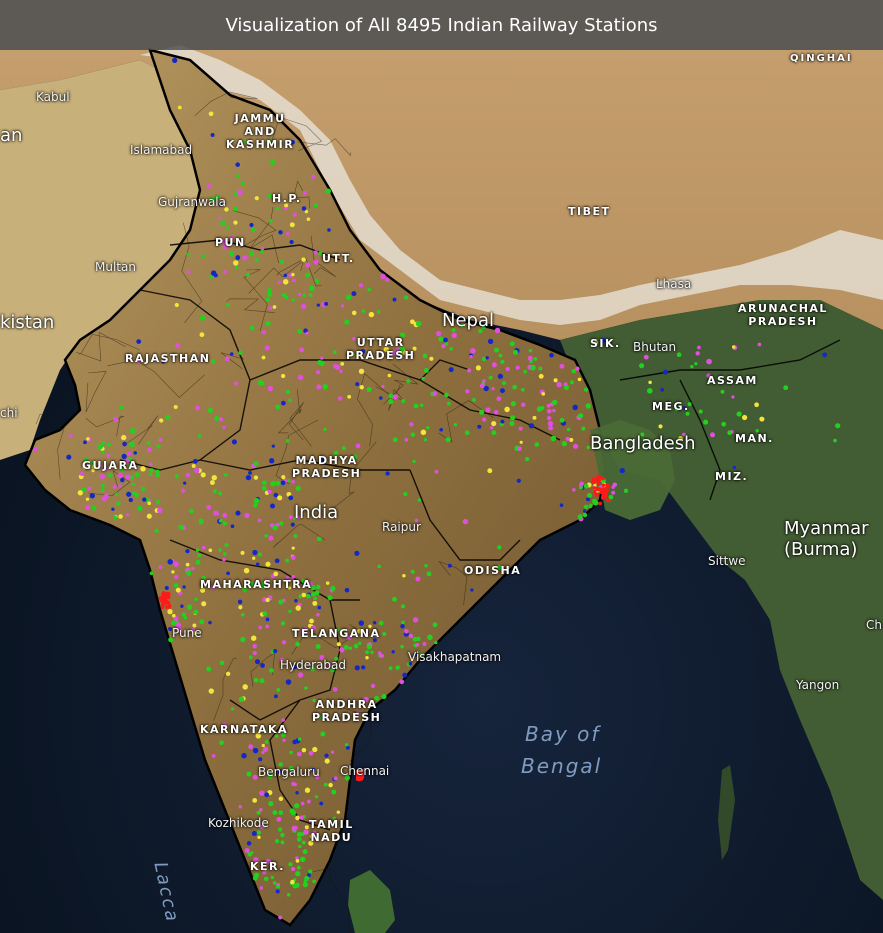 The height and width of the screenshot is (933, 883). What do you see at coordinates (783, 308) in the screenshot?
I see `label-arunachal-line1: ARUNACHAL` at bounding box center [783, 308].